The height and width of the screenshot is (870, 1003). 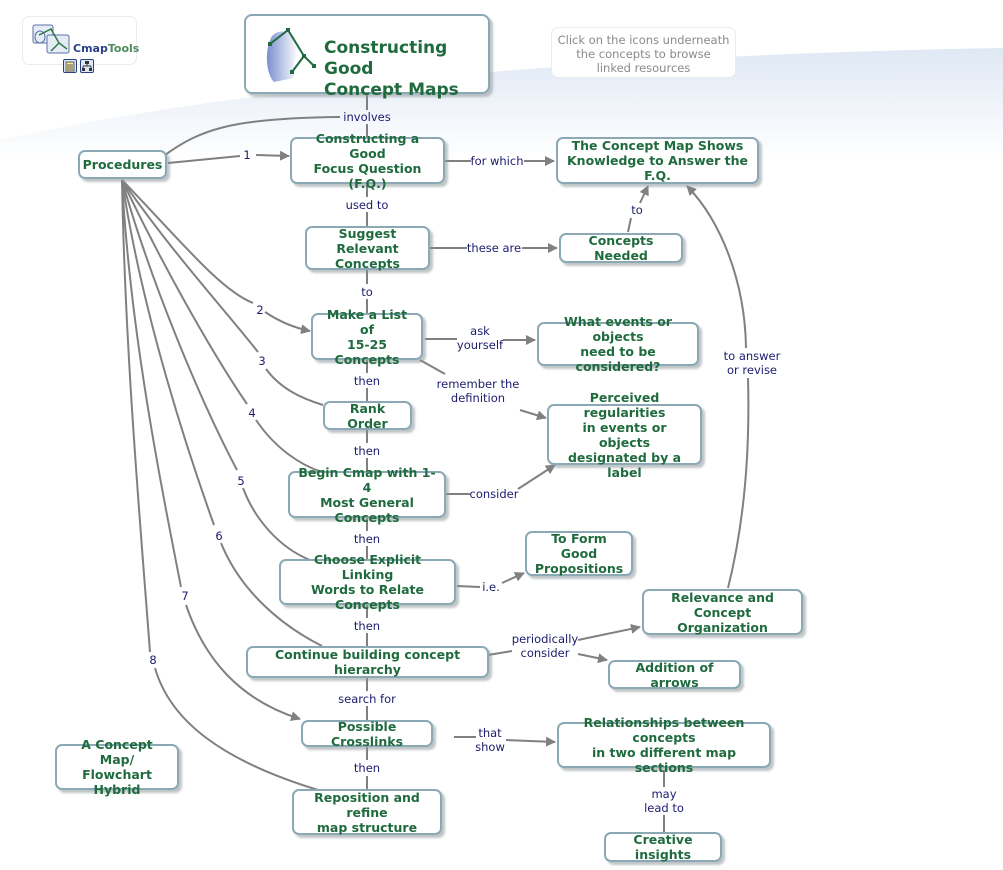 What do you see at coordinates (367, 205) in the screenshot?
I see `link-used-to: used to` at bounding box center [367, 205].